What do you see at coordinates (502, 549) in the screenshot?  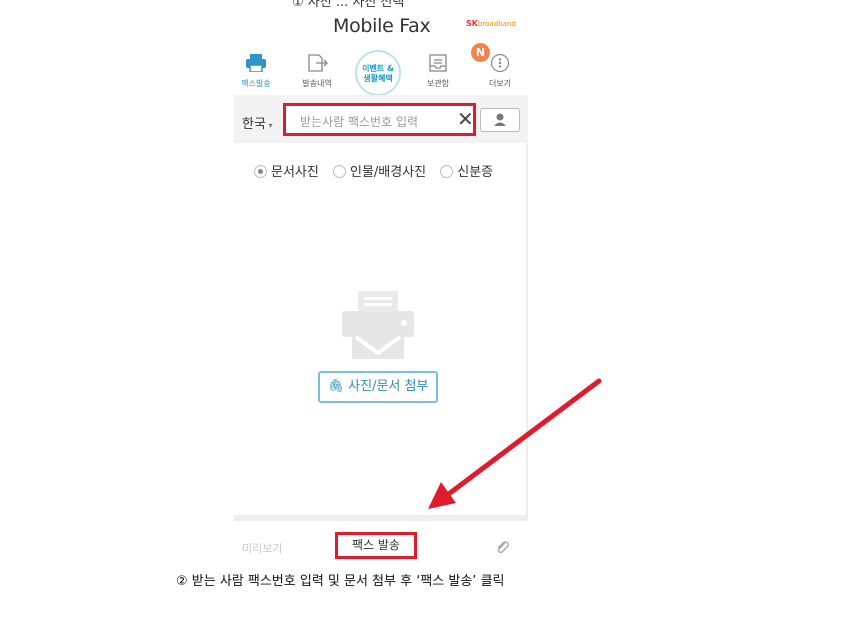 I see `paperclip-icon` at bounding box center [502, 549].